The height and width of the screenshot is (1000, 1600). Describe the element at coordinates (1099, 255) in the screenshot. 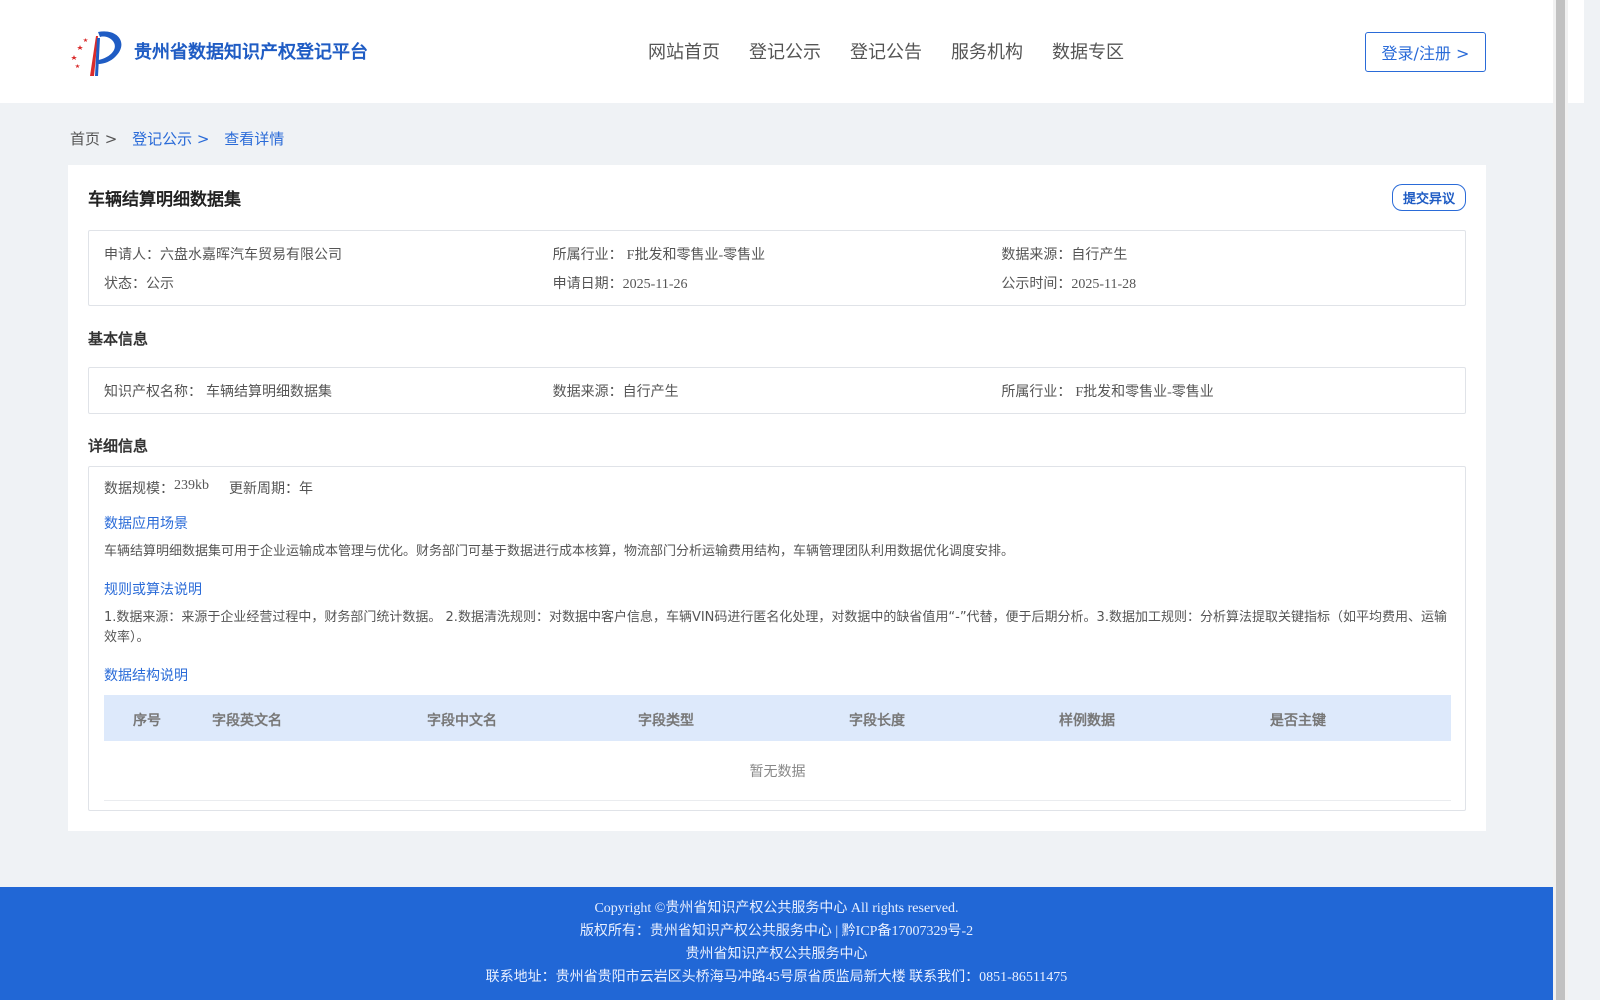

I see `source-value: 自行产生` at that location.